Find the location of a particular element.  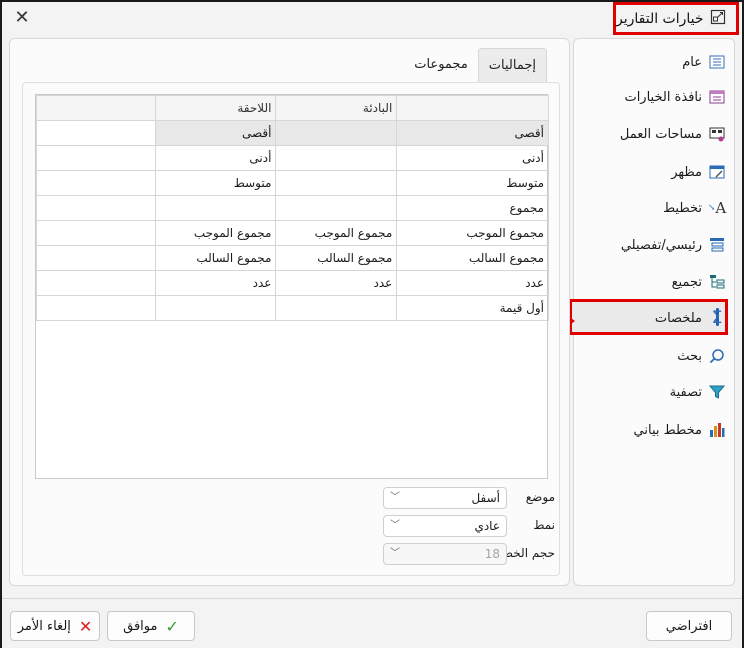

sidebar-item-label: مساحات العمل is located at coordinates (660, 134).